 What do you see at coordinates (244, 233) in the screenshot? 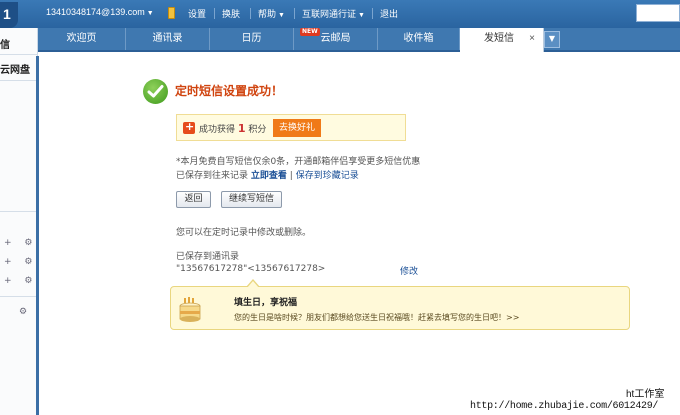
I see `schedule-note: 您可以在定时记录中修改或删除。` at bounding box center [244, 233].